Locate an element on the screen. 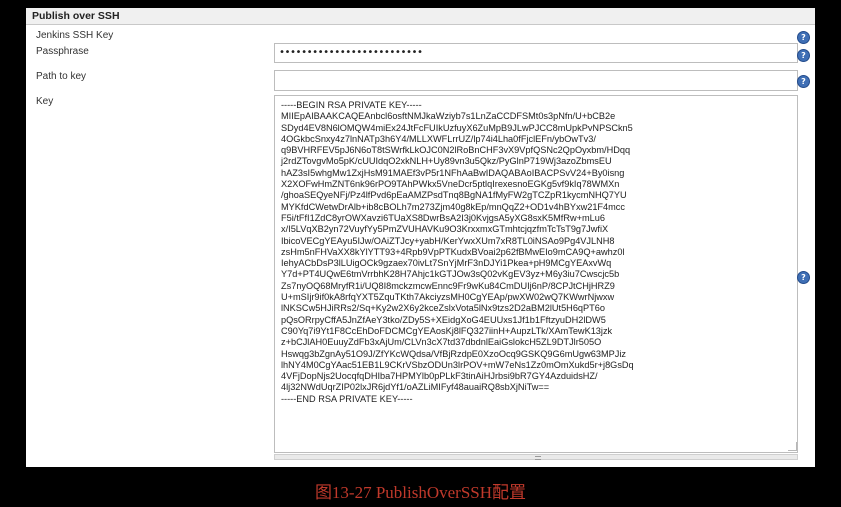 The height and width of the screenshot is (507, 841). help-icon-passphrase: ? is located at coordinates (803, 55).